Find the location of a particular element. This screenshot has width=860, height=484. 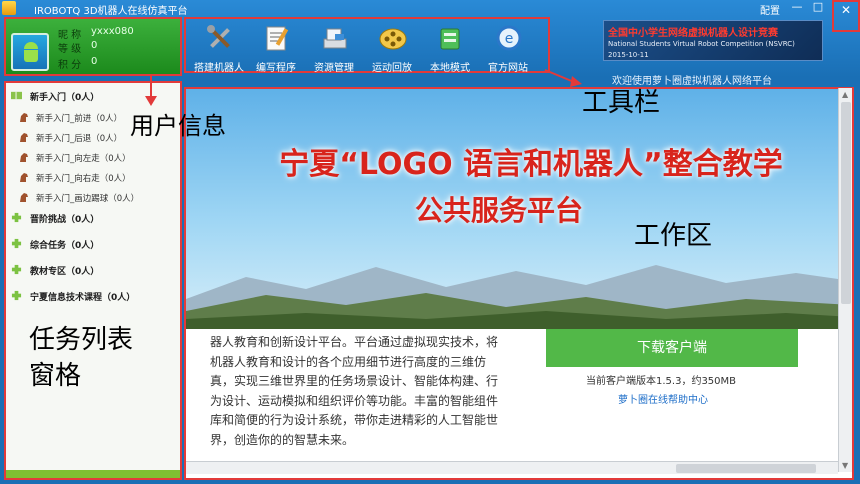

vertical-scrollbar: ▲ ▼ is located at coordinates (845, 280).